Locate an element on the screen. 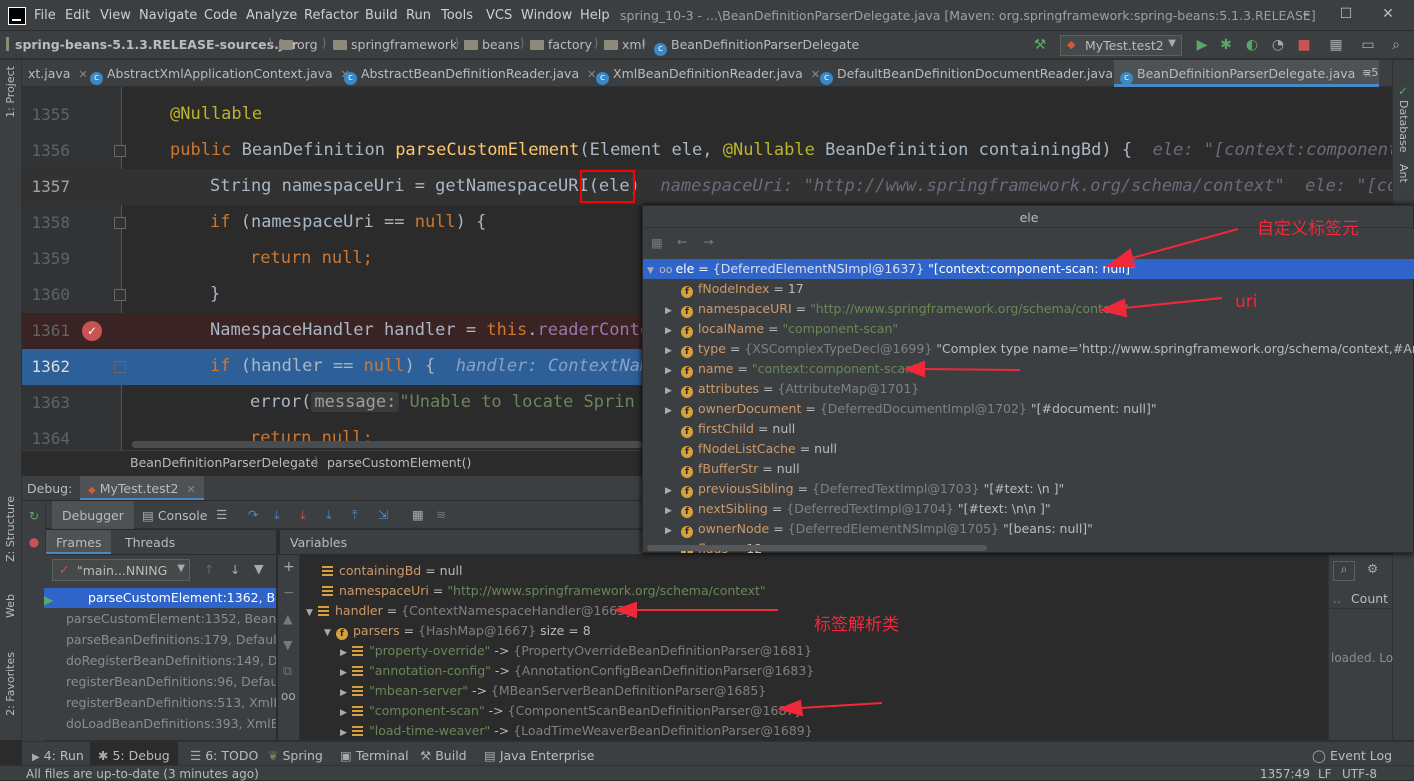 The image size is (1414, 781). maximize-icon: ☐ is located at coordinates (1346, 15).